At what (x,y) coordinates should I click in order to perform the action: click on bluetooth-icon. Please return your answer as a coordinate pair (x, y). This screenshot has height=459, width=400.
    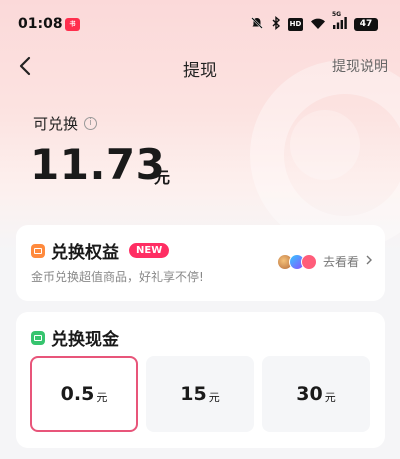
    Looking at the image, I should click on (276, 24).